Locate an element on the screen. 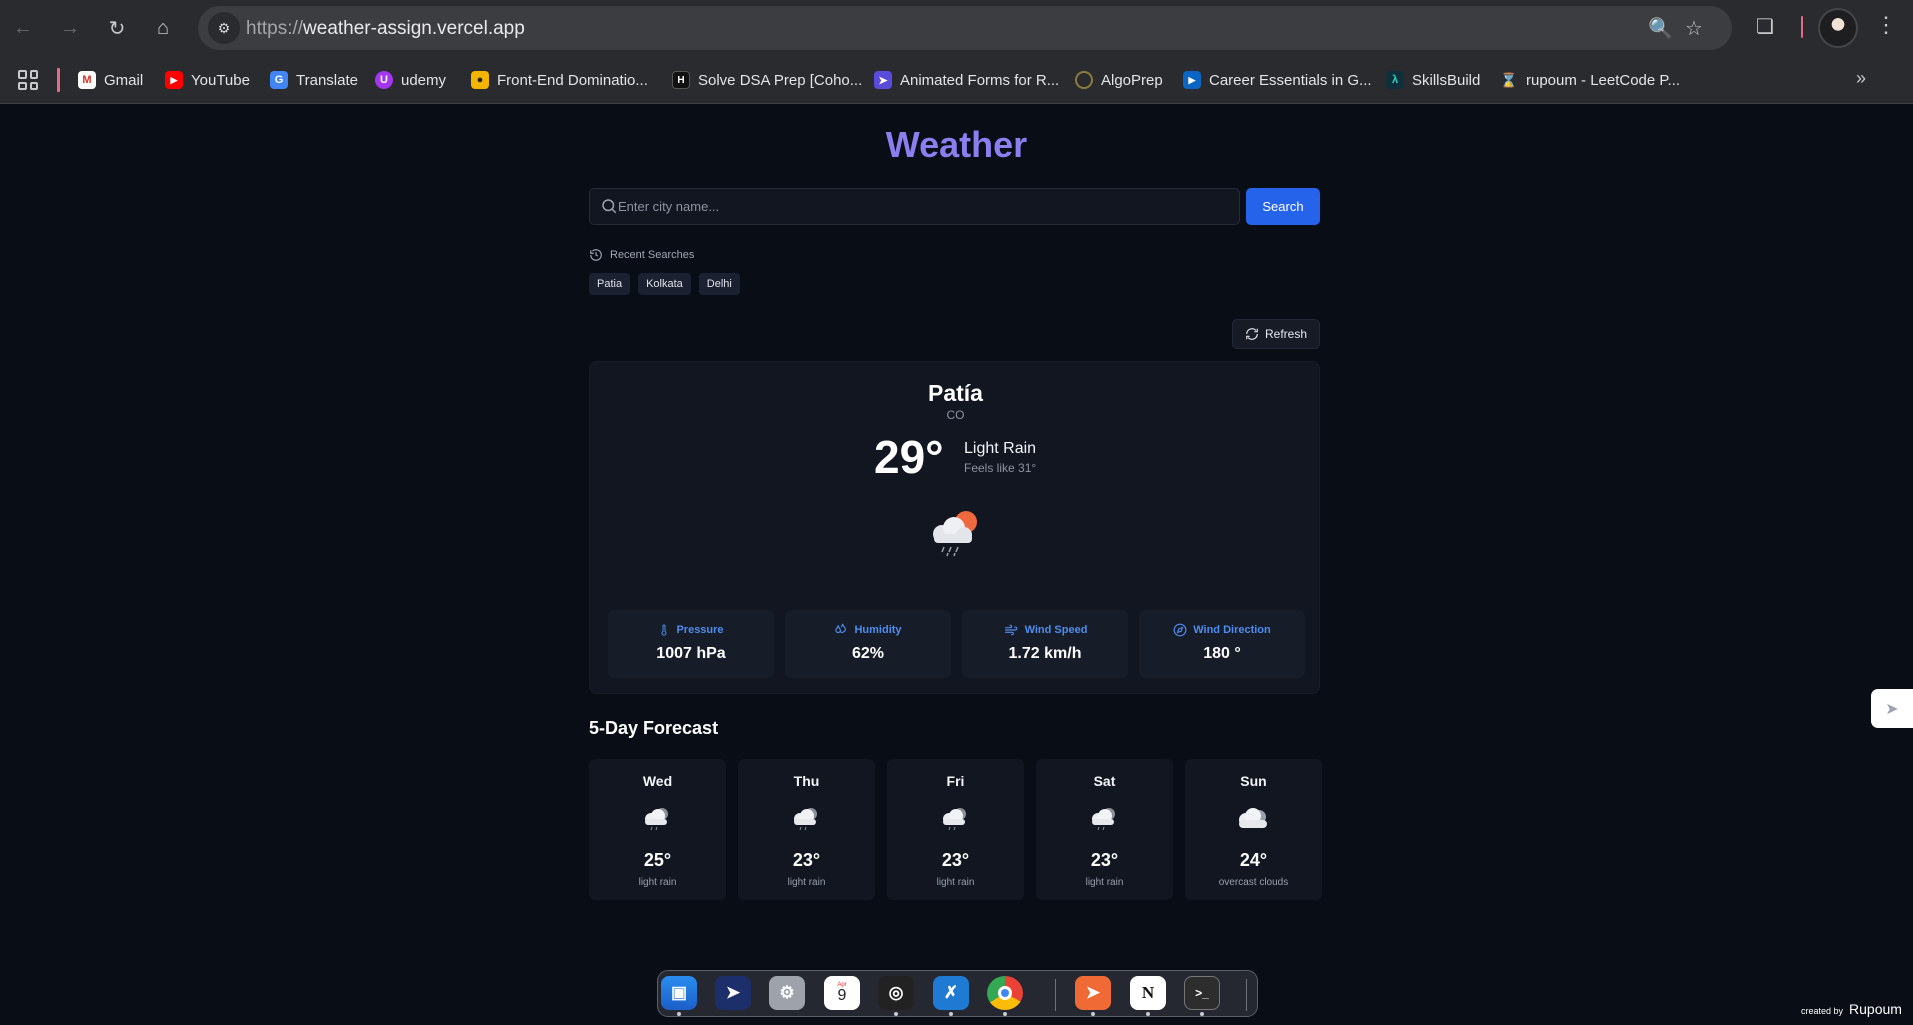  translate-icon: G is located at coordinates (279, 80).